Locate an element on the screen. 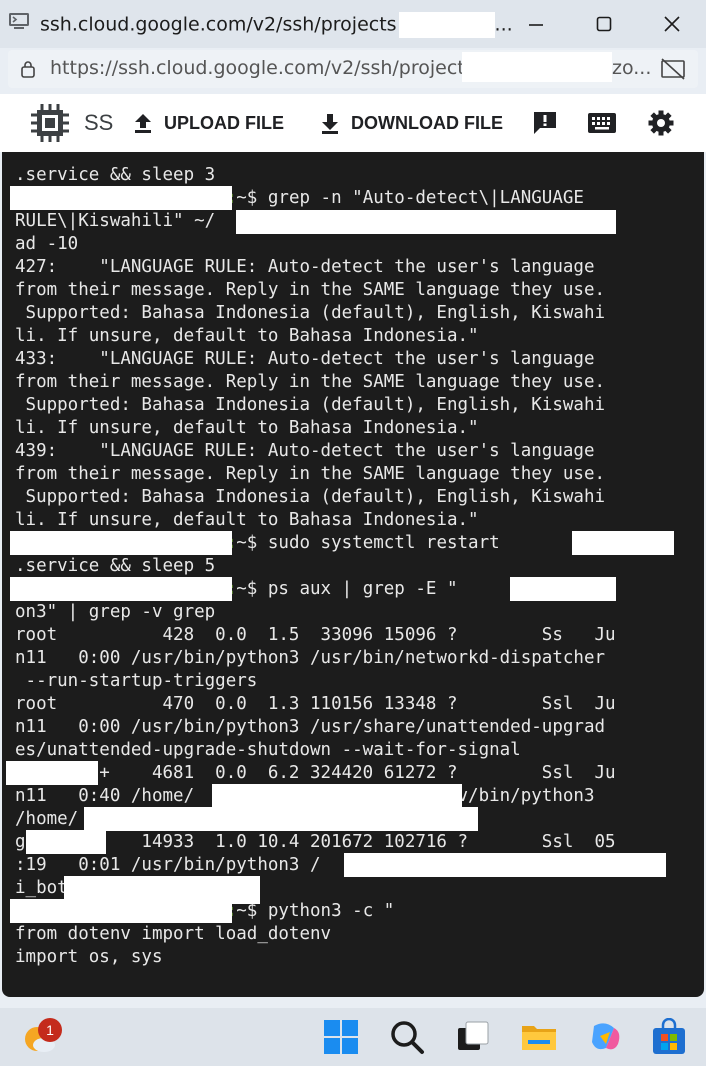  start-icon is located at coordinates (341, 1037).